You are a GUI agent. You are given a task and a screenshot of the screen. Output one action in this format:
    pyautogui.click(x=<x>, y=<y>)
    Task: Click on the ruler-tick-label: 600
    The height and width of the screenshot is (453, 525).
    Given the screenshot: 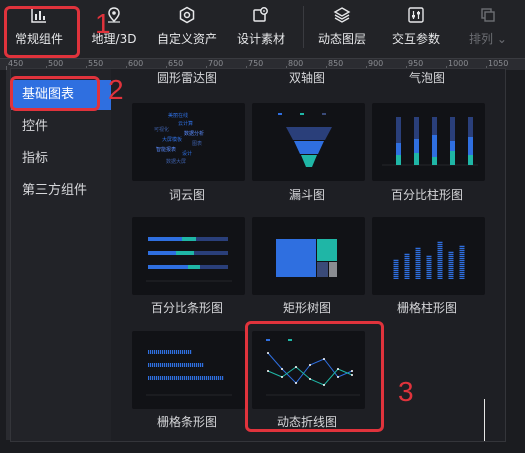 What is the action you would take?
    pyautogui.click(x=136, y=63)
    